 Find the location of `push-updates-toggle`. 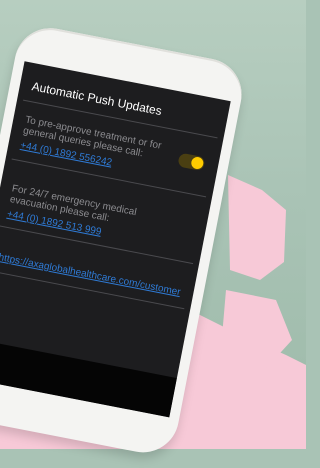

push-updates-toggle is located at coordinates (191, 162).